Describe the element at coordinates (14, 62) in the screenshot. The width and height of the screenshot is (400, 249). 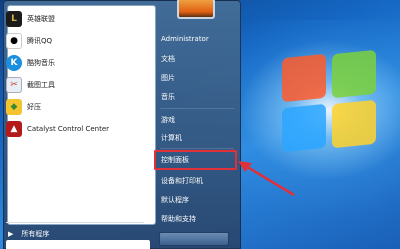
I see `kugou-music-icon: K` at that location.